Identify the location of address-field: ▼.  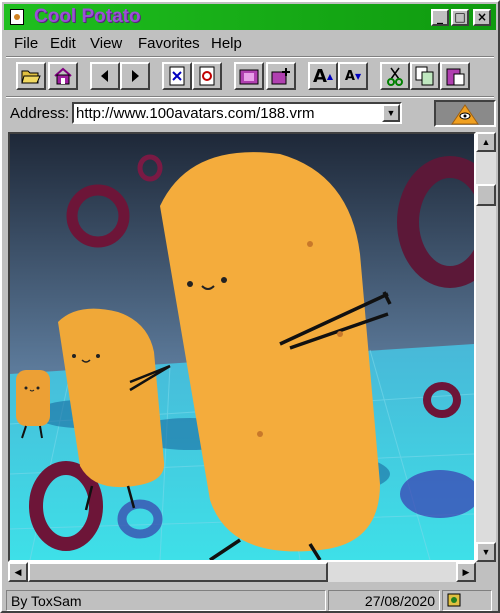
(237, 113).